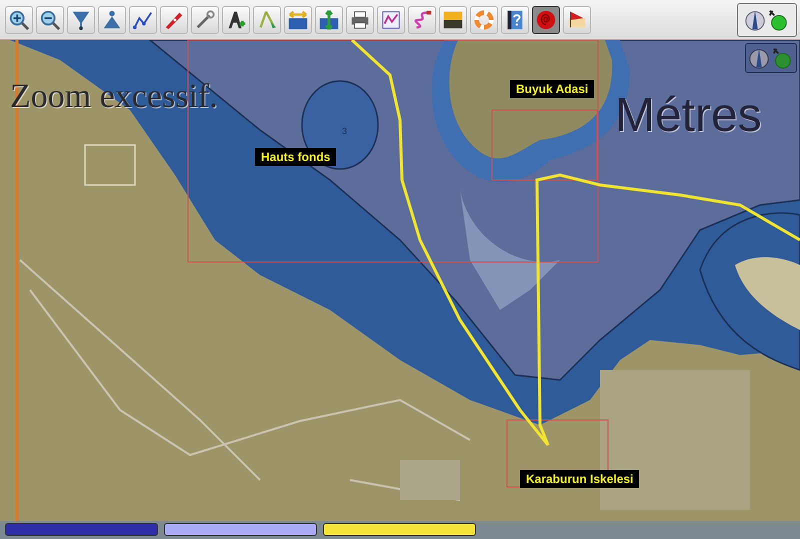 The height and width of the screenshot is (539, 800). I want to click on printer-icon, so click(360, 19).